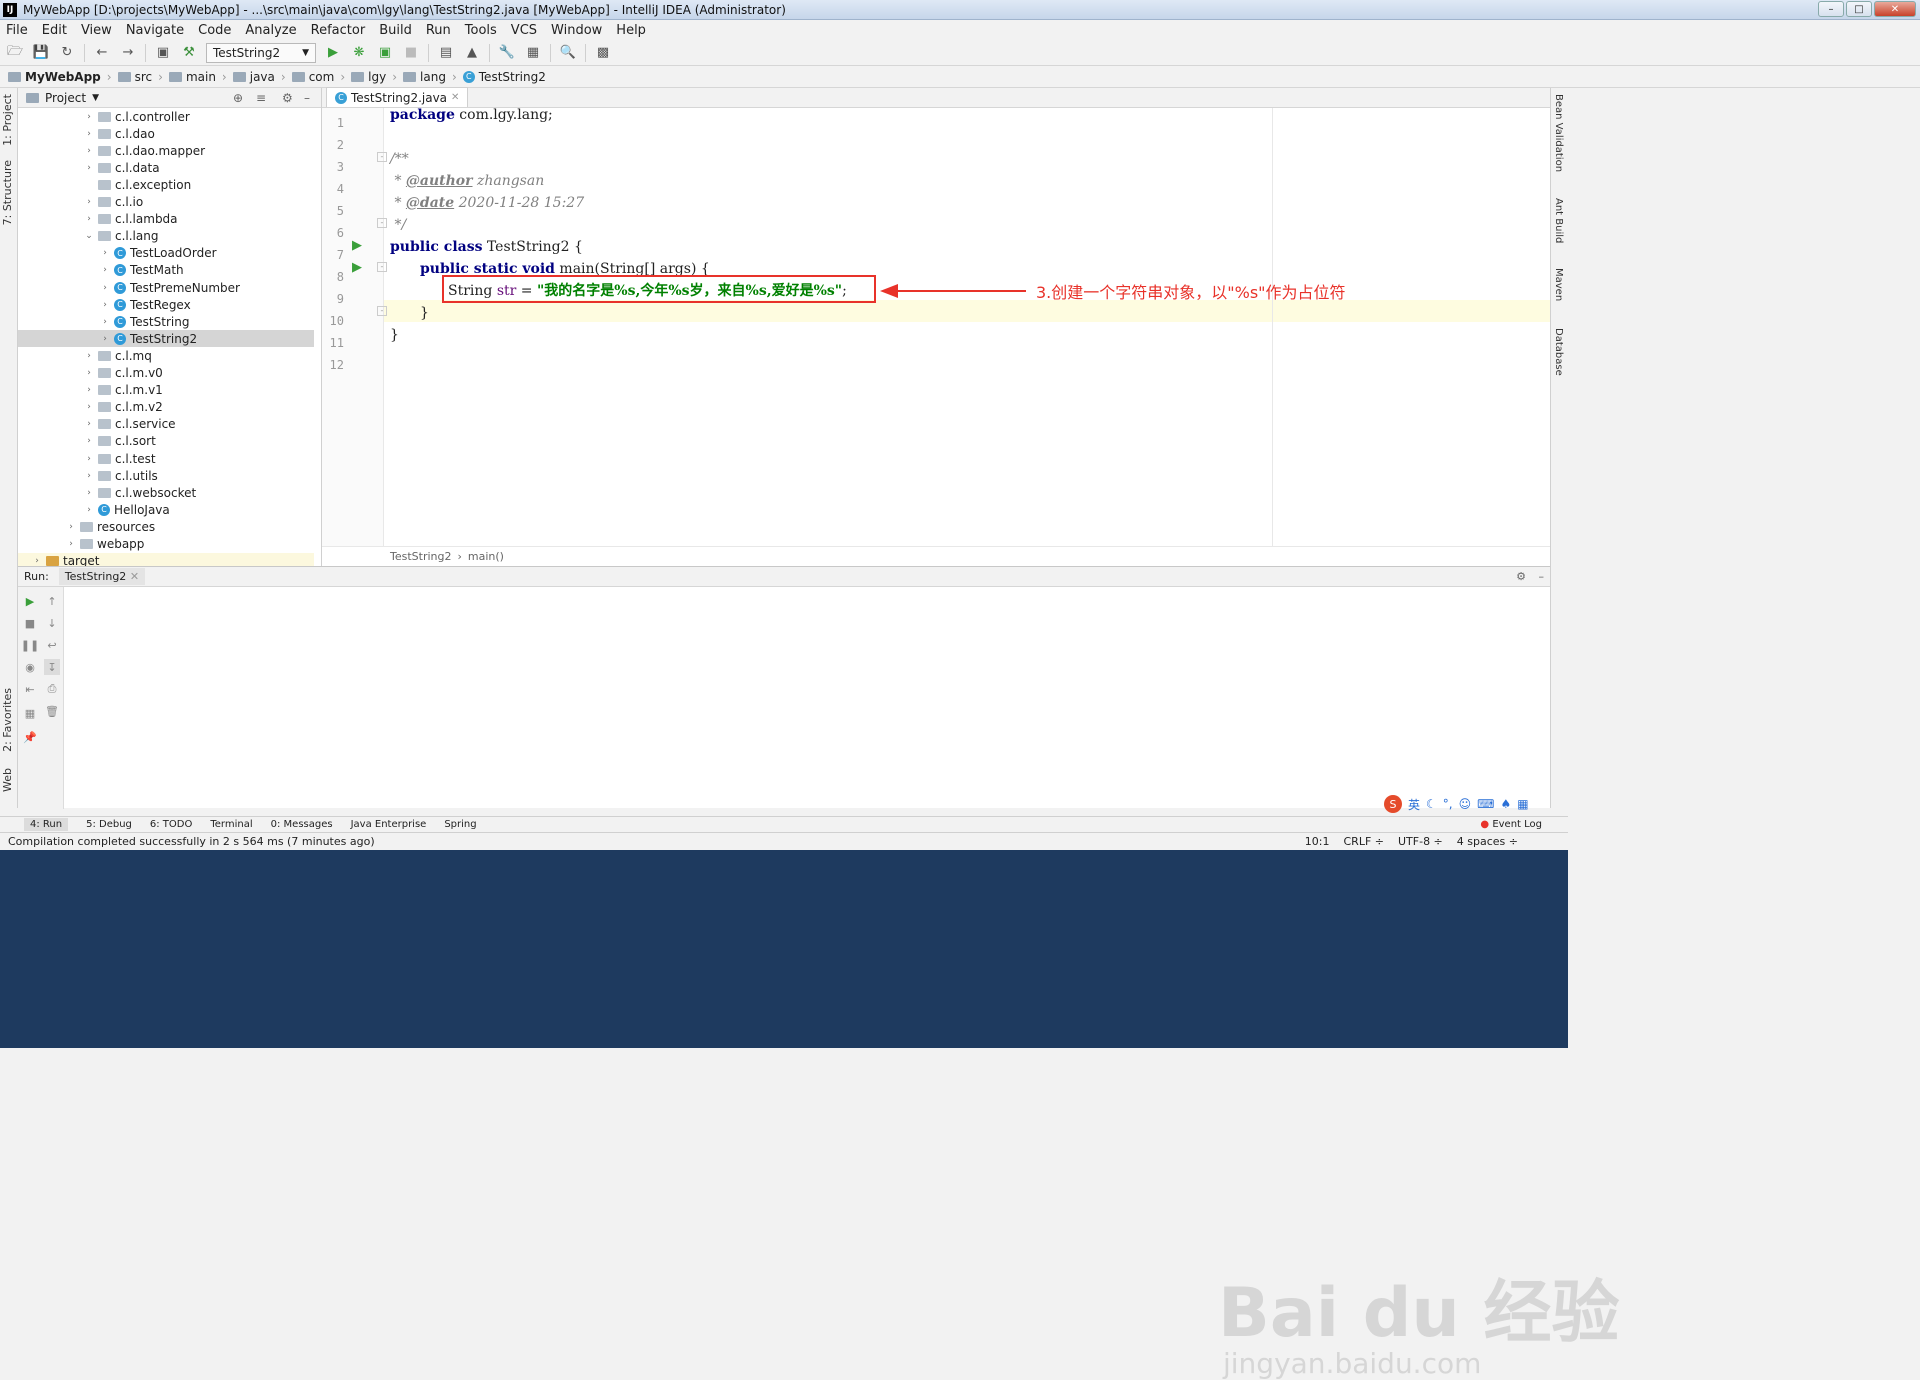 The width and height of the screenshot is (1920, 1380). I want to click on pin-icon: 📌, so click(30, 737).